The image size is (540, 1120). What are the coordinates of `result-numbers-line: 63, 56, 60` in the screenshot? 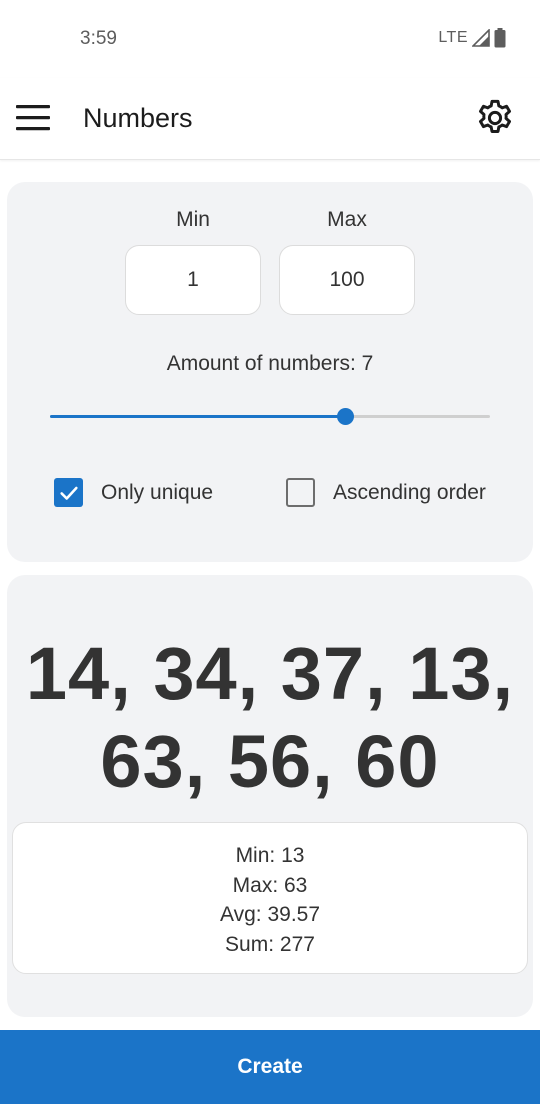 It's located at (270, 761).